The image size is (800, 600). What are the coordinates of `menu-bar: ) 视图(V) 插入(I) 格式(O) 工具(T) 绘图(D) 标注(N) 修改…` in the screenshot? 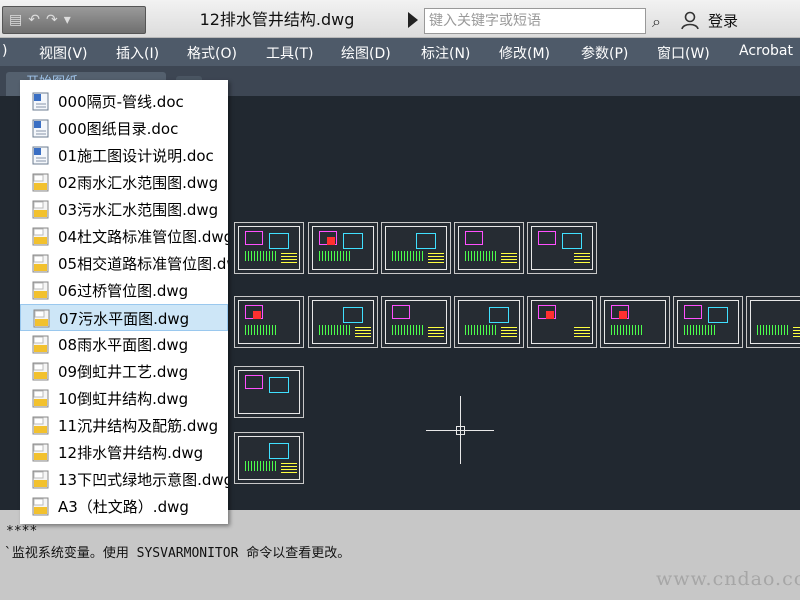 It's located at (400, 52).